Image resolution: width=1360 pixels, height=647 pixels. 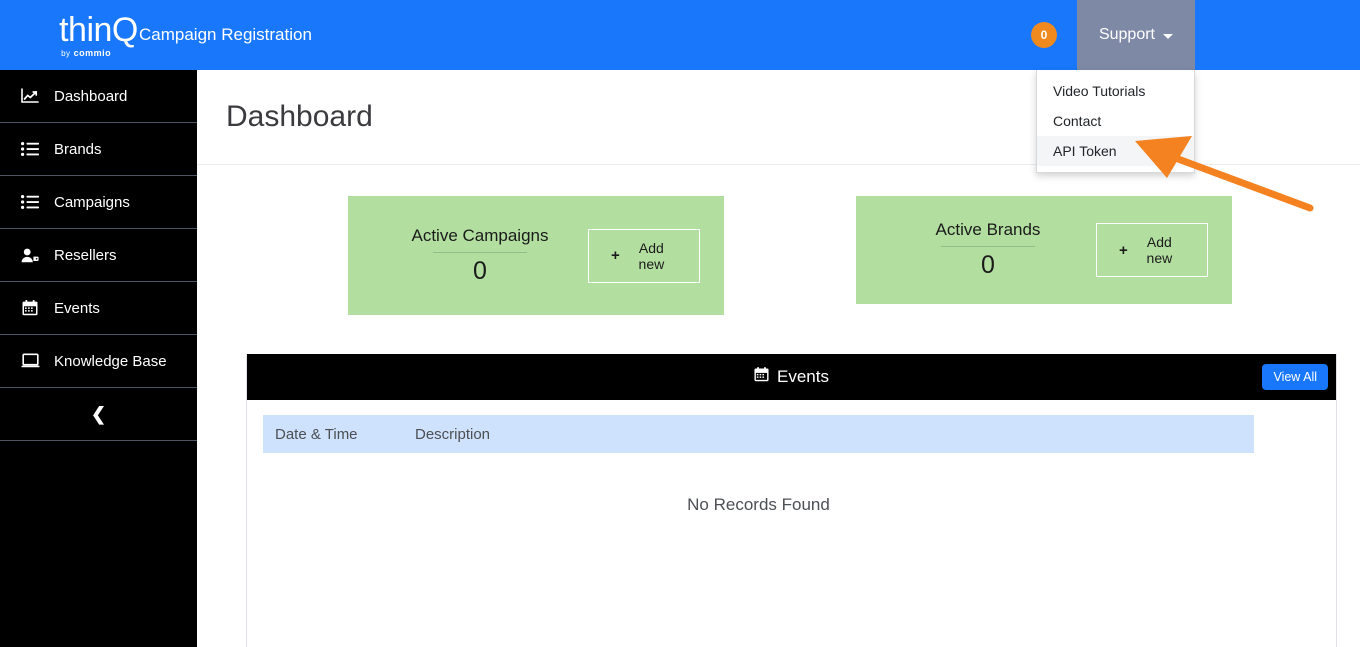 I want to click on sidebar-item-dashboard: Dashboard, so click(x=98, y=96).